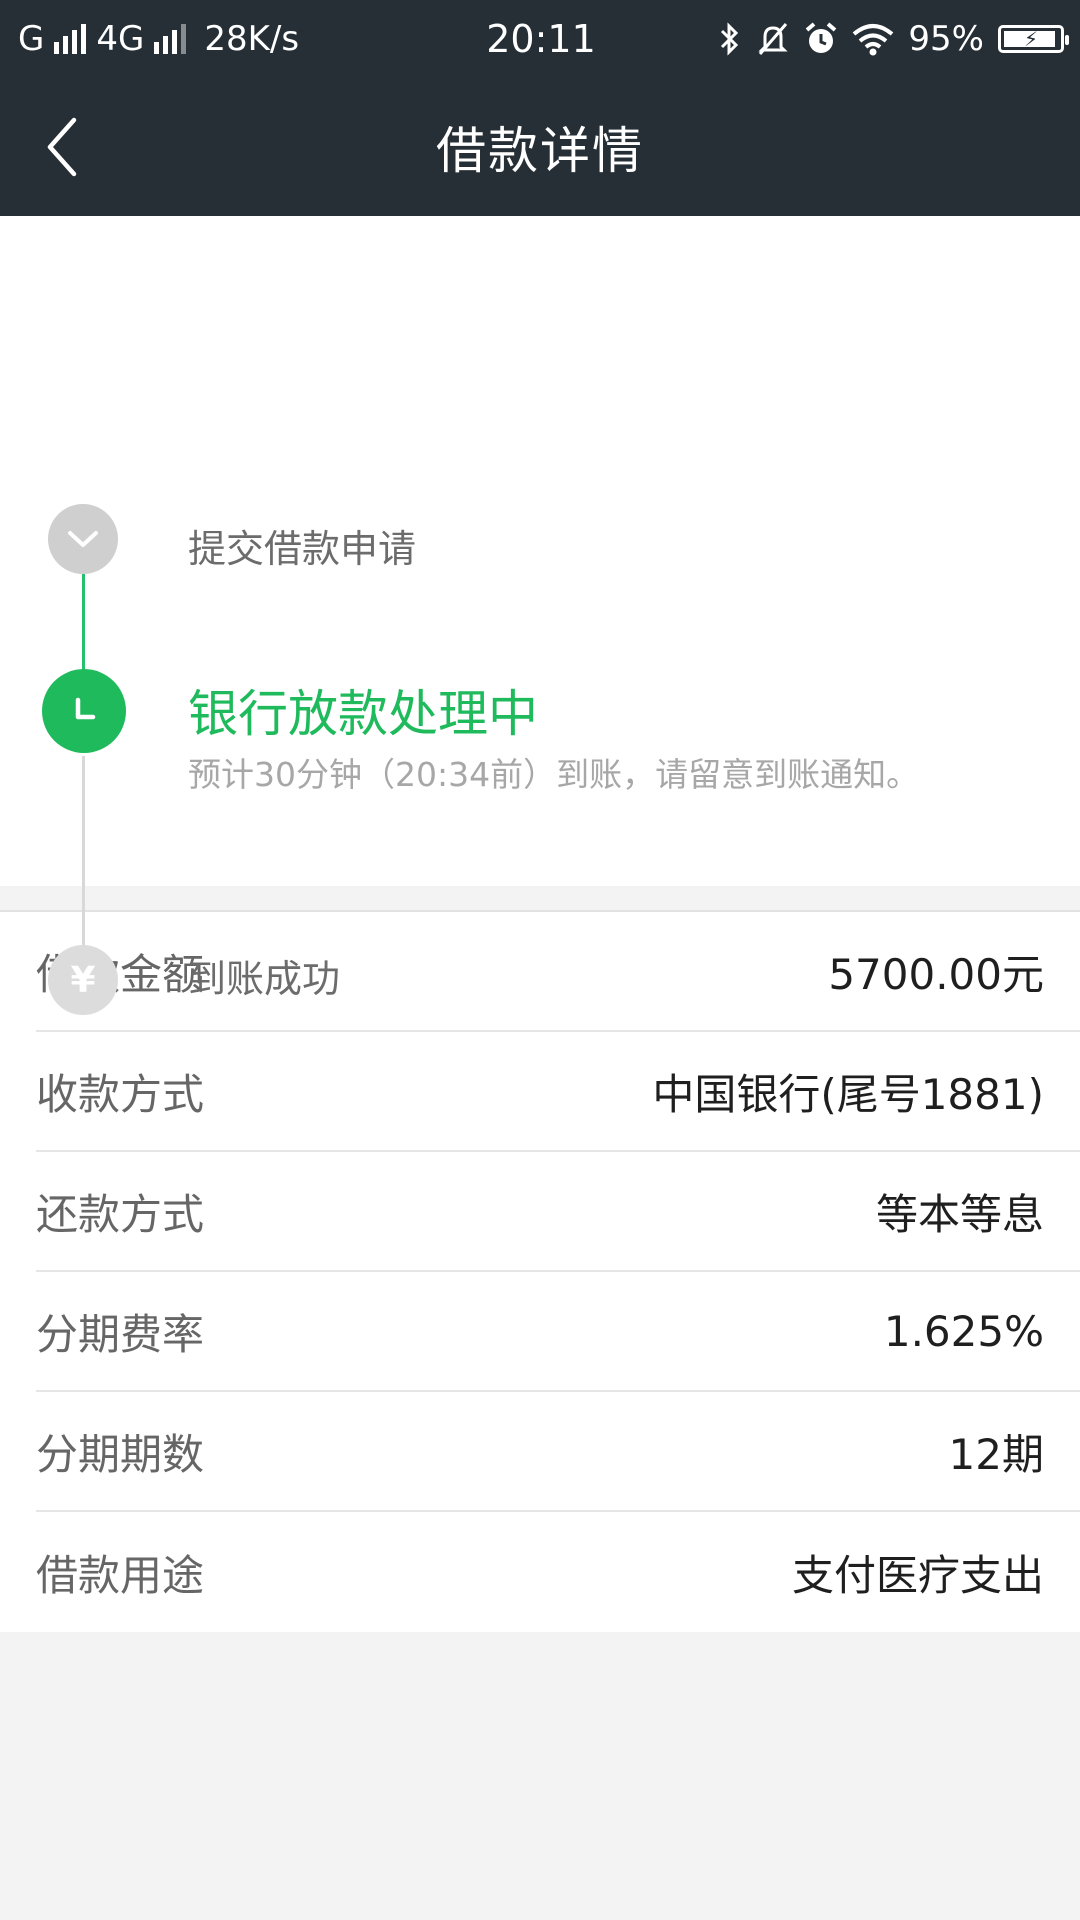 The height and width of the screenshot is (1920, 1080). What do you see at coordinates (946, 39) in the screenshot?
I see `battery-percent: 95%` at bounding box center [946, 39].